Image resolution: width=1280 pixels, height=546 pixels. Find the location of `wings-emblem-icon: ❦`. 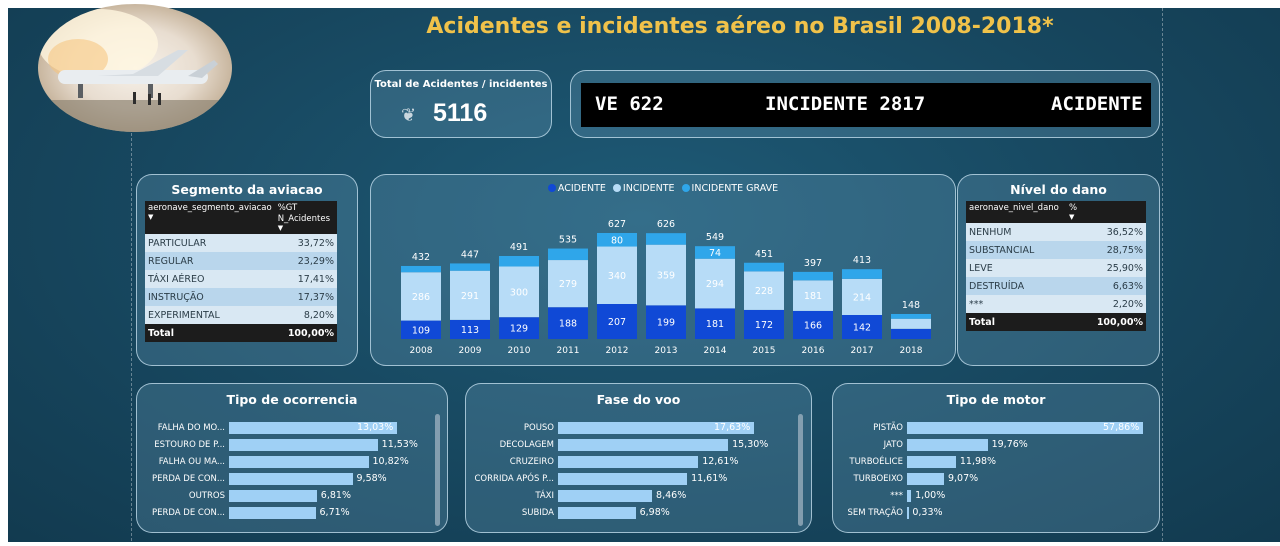

wings-emblem-icon: ❦ is located at coordinates (409, 115).